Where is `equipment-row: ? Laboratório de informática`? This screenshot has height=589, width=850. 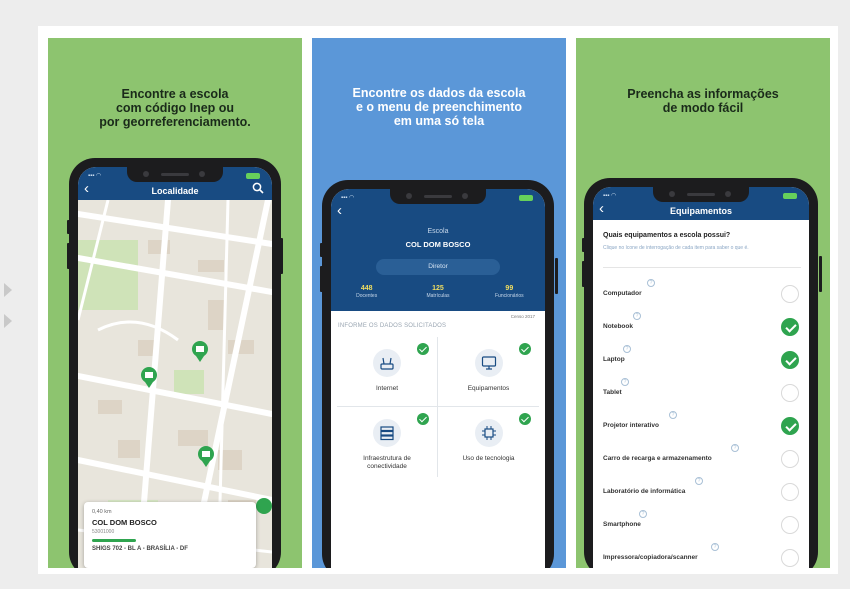
equipment-row: ? Laboratório de informática is located at coordinates (701, 493).